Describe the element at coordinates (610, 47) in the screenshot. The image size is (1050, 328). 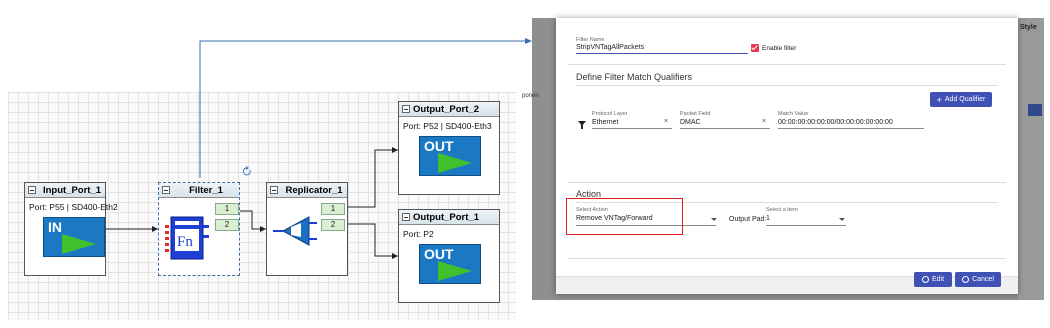
I see `filter-name-input: StripVNTagAllPackets` at that location.